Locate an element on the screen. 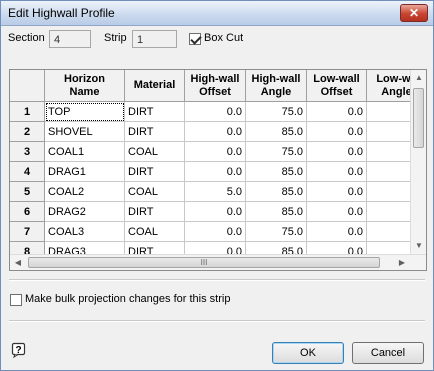  scroll-left-icon: ◀ is located at coordinates (18, 262).